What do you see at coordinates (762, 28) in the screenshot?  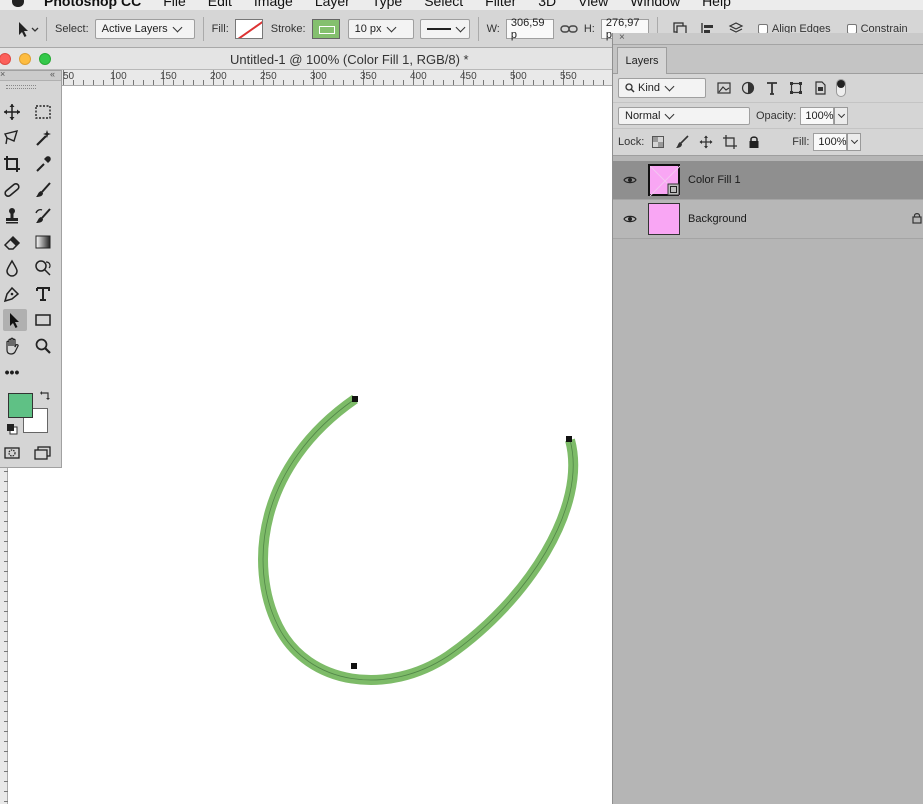 I see `align-edges-checkbox` at bounding box center [762, 28].